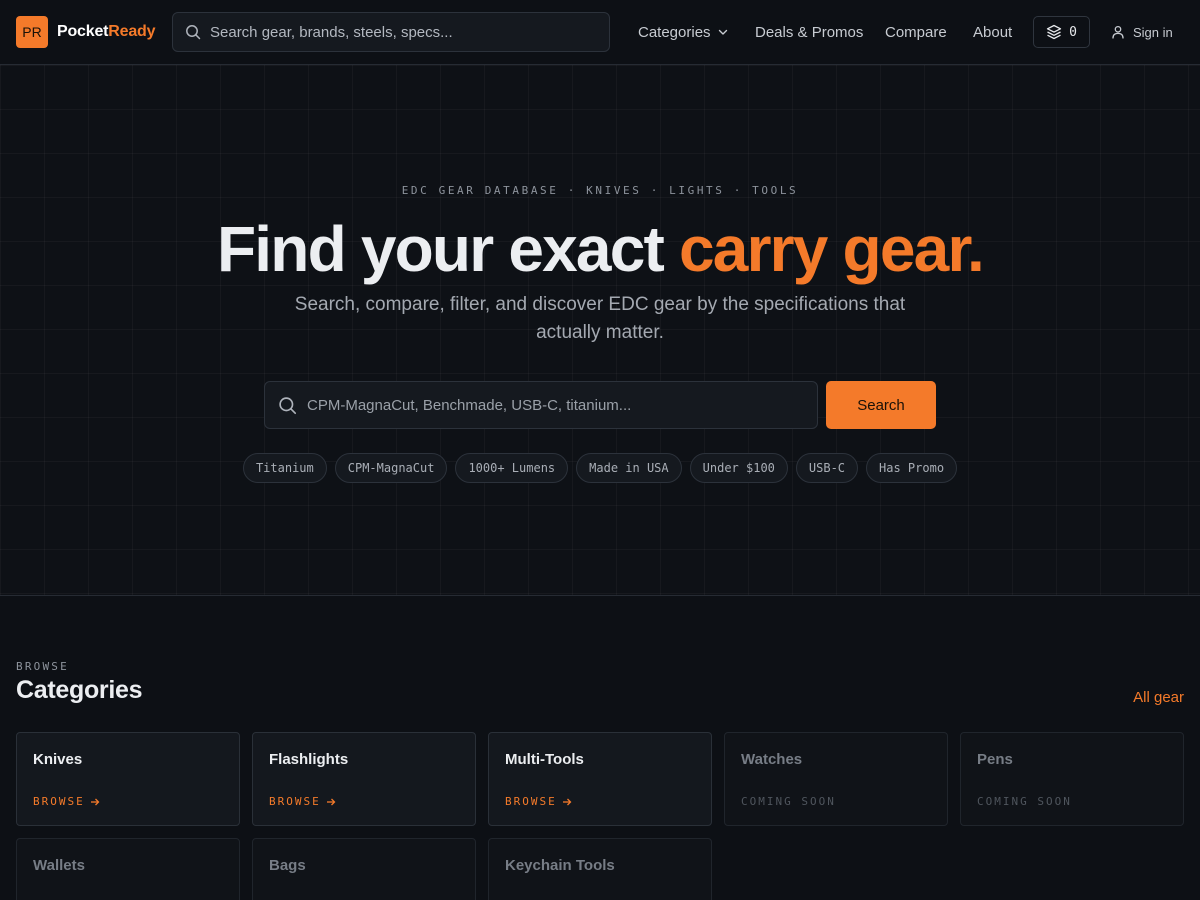  I want to click on category-name: Watches, so click(772, 759).